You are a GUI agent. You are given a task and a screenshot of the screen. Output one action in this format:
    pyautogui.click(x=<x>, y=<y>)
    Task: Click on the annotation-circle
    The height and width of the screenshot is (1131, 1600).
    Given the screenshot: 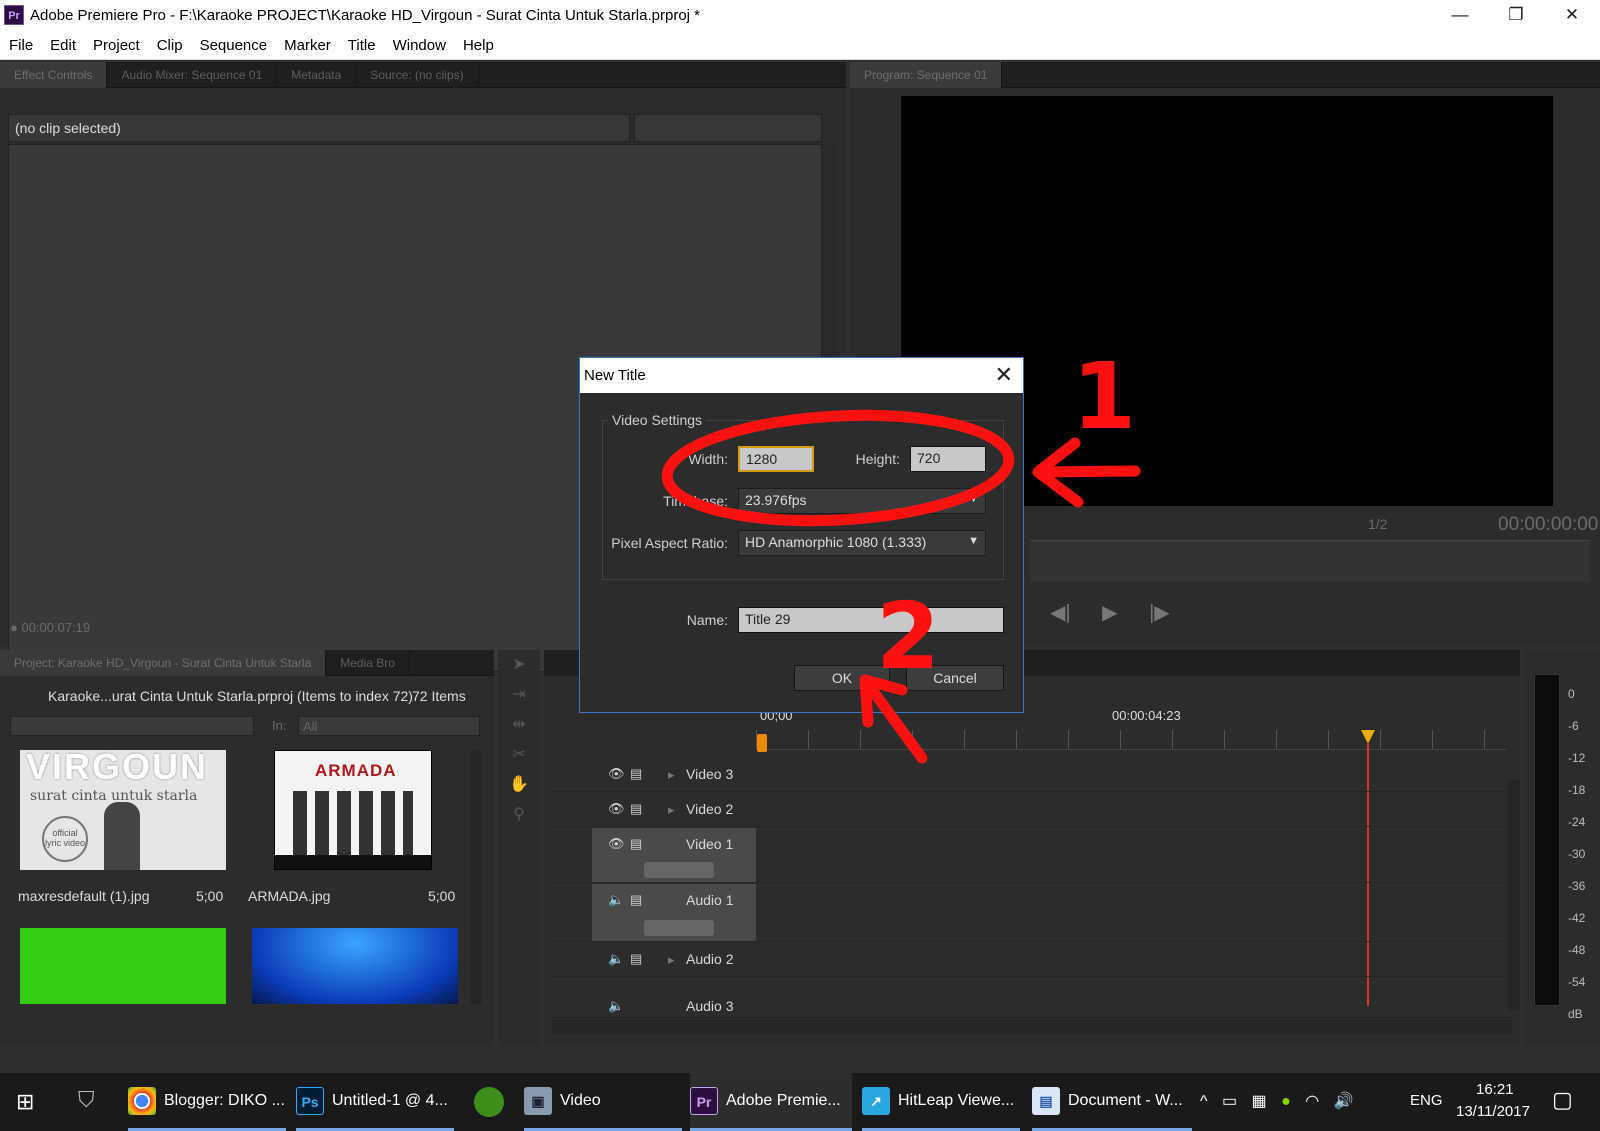 What is the action you would take?
    pyautogui.click(x=838, y=468)
    